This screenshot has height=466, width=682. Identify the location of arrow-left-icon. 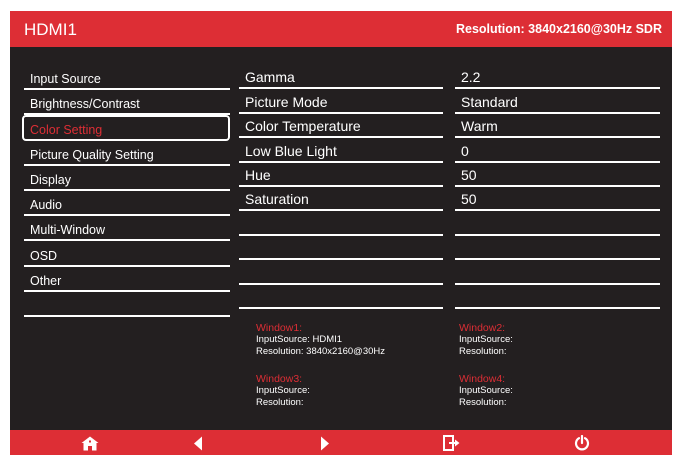
(198, 443).